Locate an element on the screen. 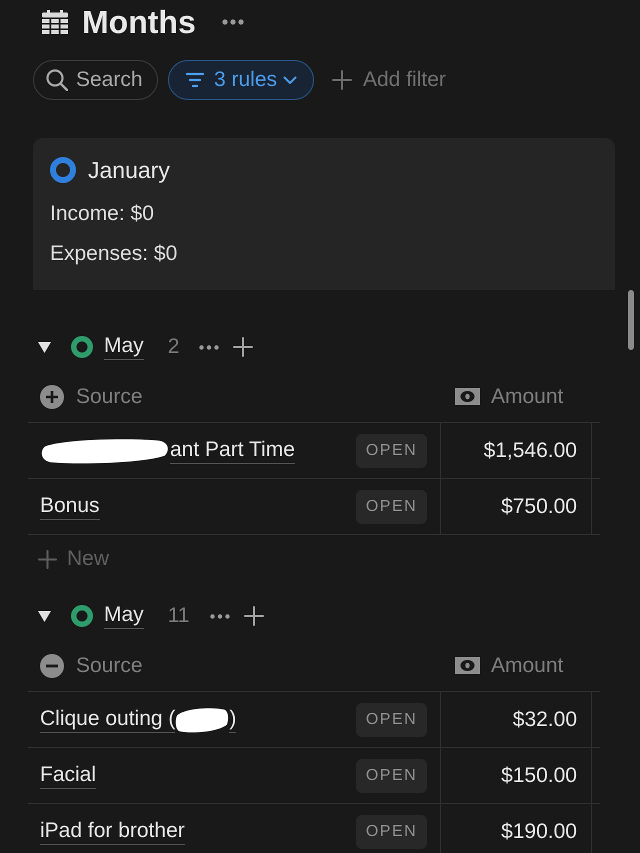 The width and height of the screenshot is (640, 853). row-title: iPad for brother is located at coordinates (112, 831).